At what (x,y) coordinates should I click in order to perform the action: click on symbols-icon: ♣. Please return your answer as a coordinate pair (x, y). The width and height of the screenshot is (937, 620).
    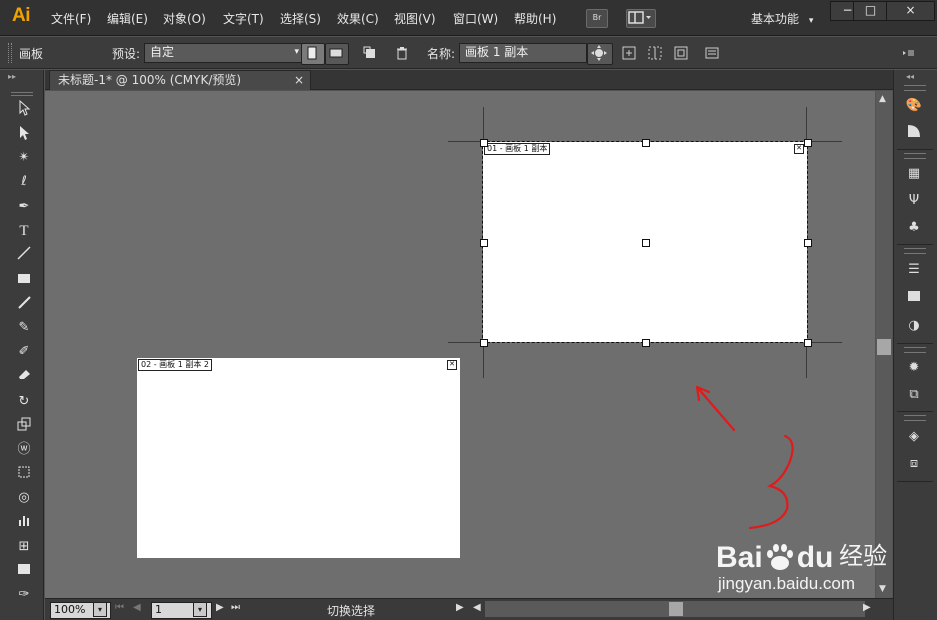
    Looking at the image, I should click on (914, 228).